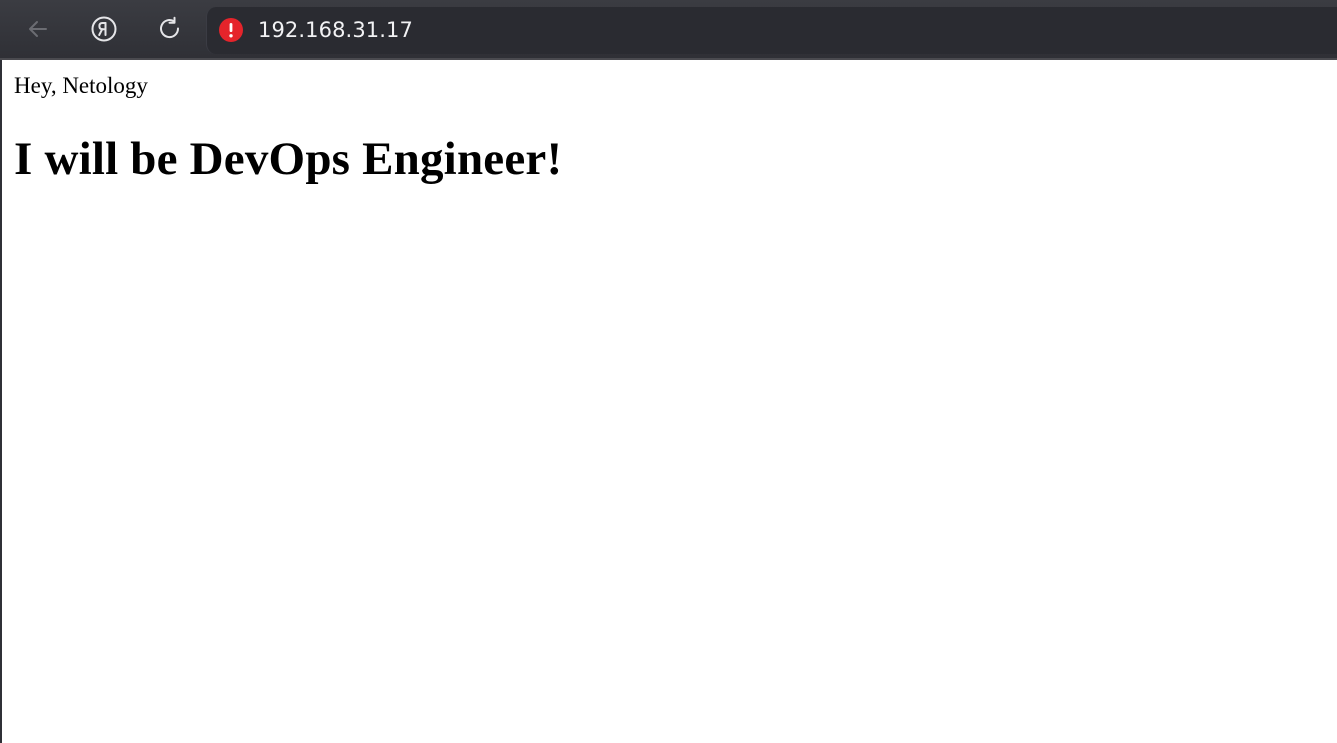  What do you see at coordinates (231, 30) in the screenshot?
I see `warning-icon` at bounding box center [231, 30].